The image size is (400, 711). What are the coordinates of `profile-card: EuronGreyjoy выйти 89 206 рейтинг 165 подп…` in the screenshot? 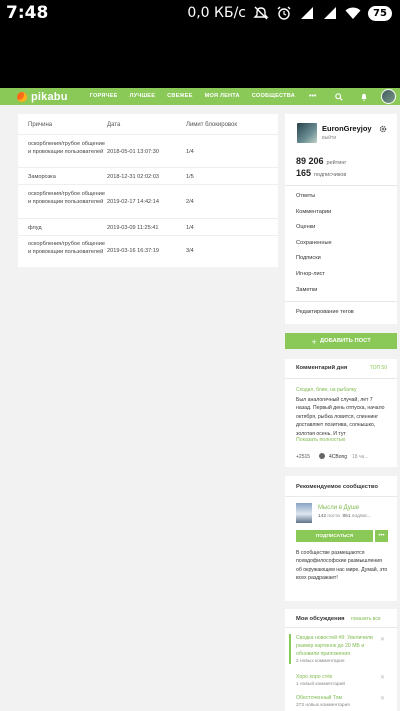 It's located at (341, 219).